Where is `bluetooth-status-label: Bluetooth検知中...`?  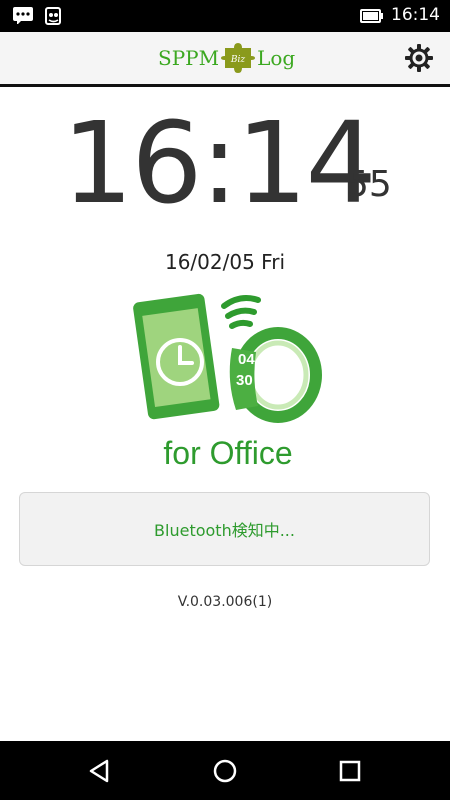 bluetooth-status-label: Bluetooth検知中... is located at coordinates (224, 530).